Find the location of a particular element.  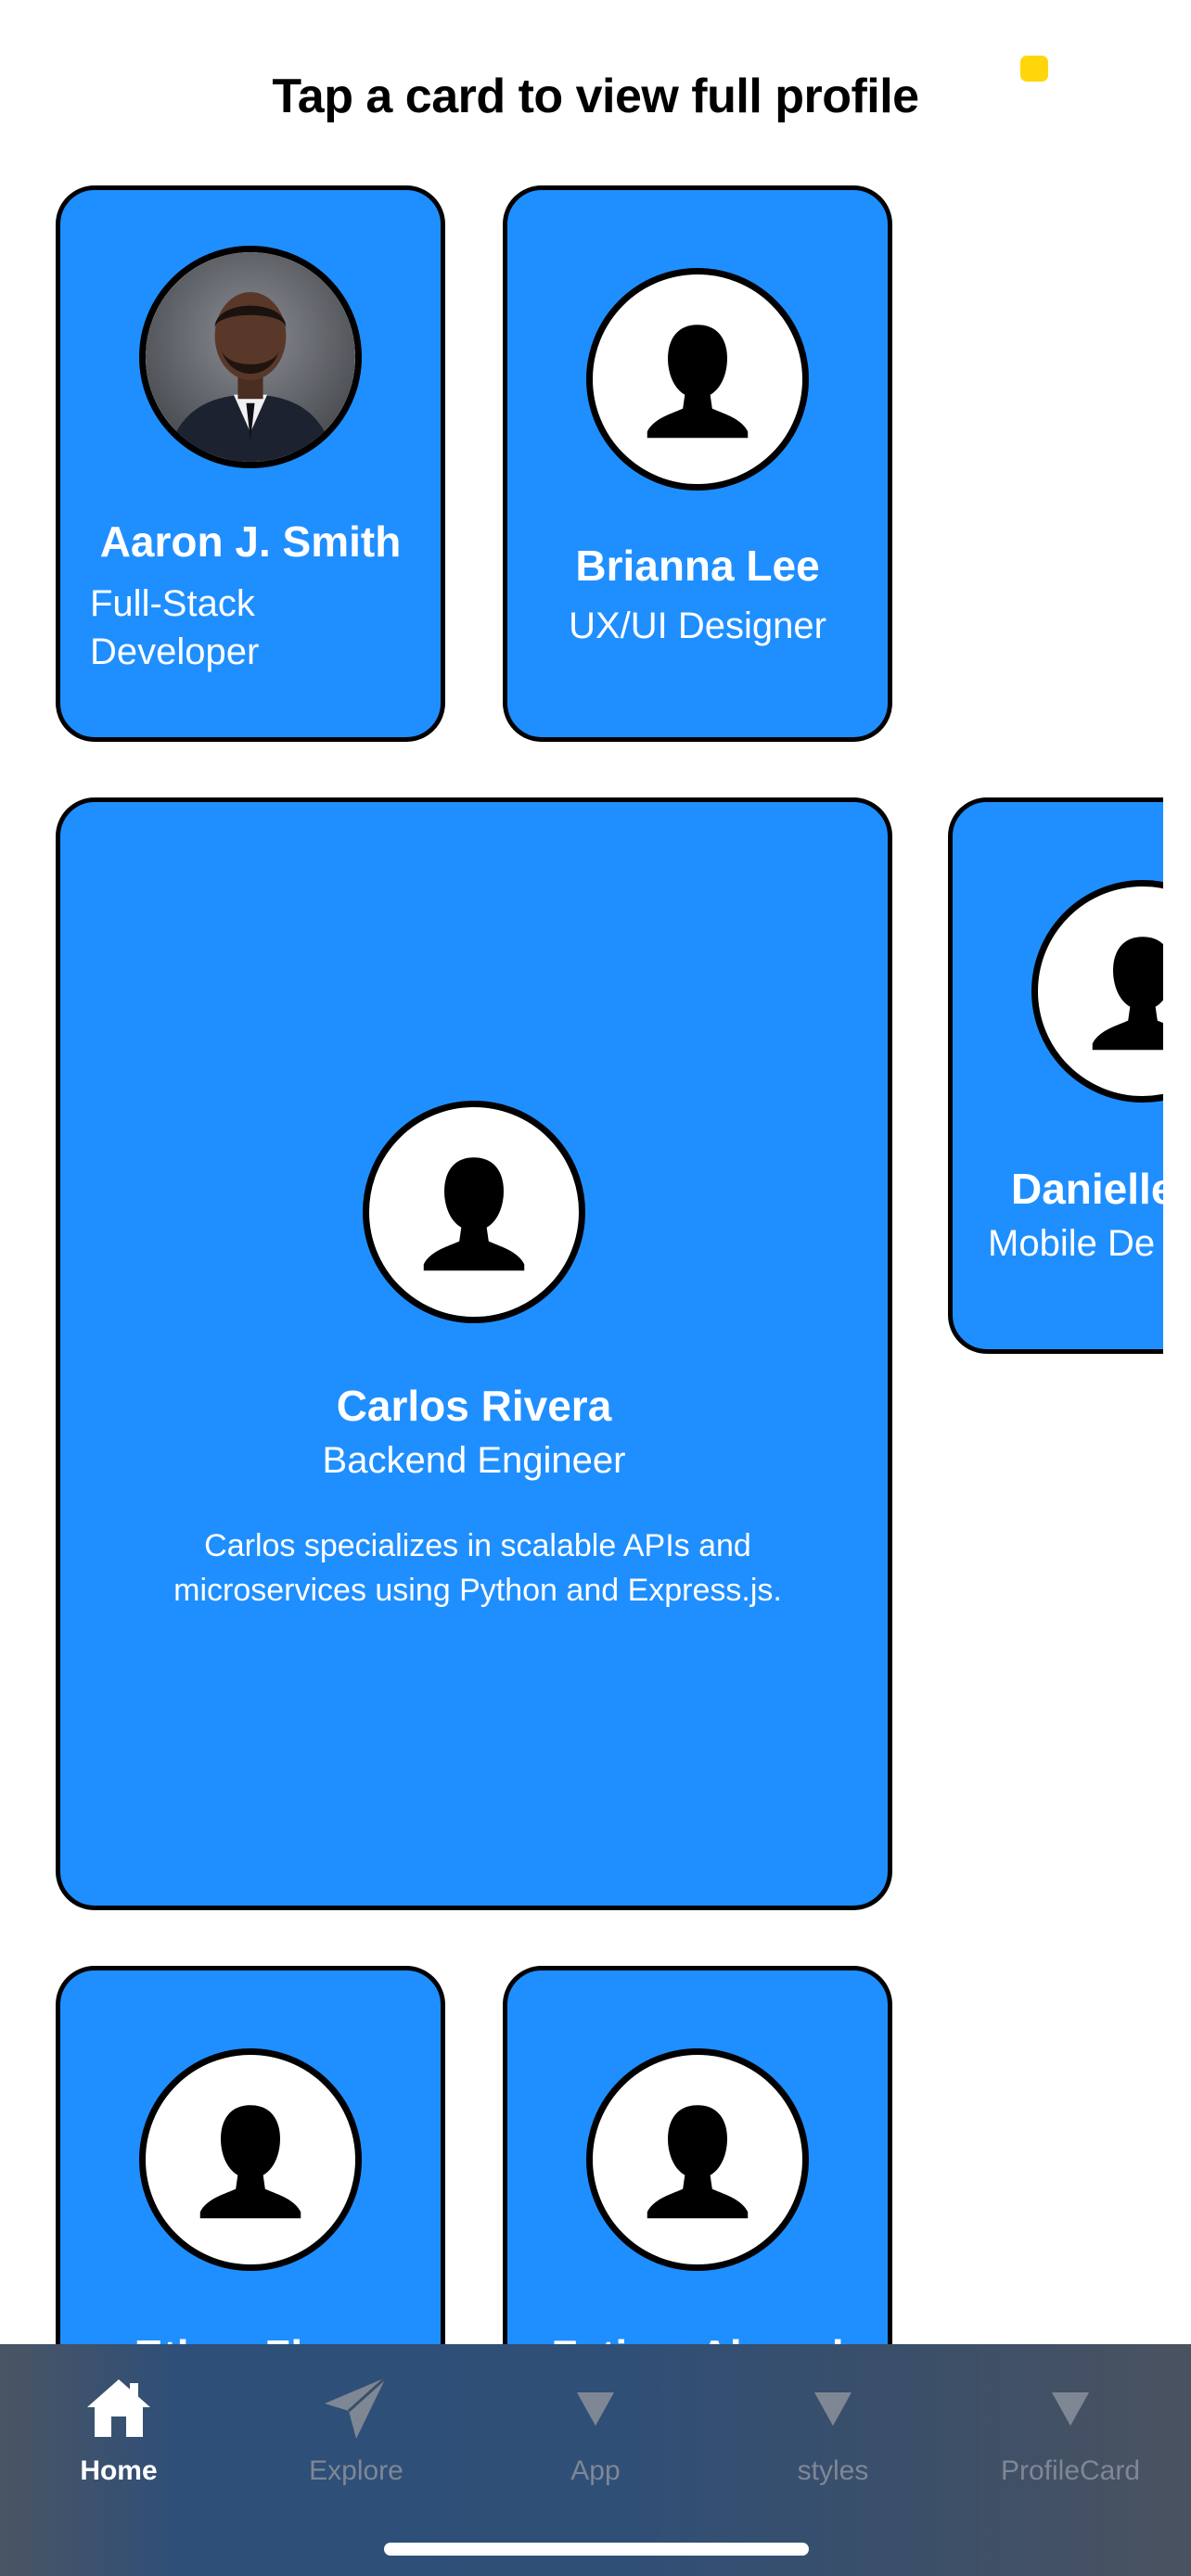

tab-label: ProfileCard is located at coordinates (1070, 2471).